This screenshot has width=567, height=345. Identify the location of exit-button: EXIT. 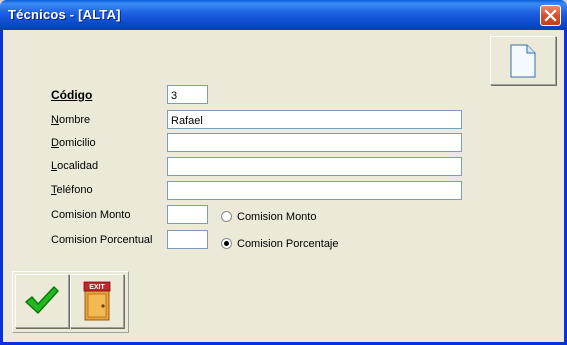
(97, 301).